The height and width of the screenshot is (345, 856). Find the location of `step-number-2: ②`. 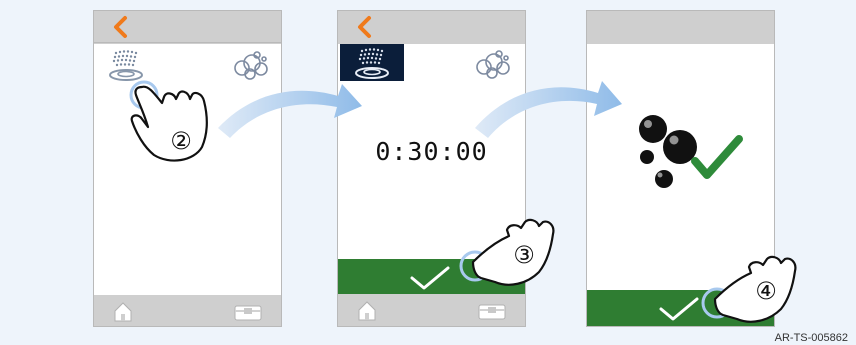

step-number-2: ② is located at coordinates (181, 141).